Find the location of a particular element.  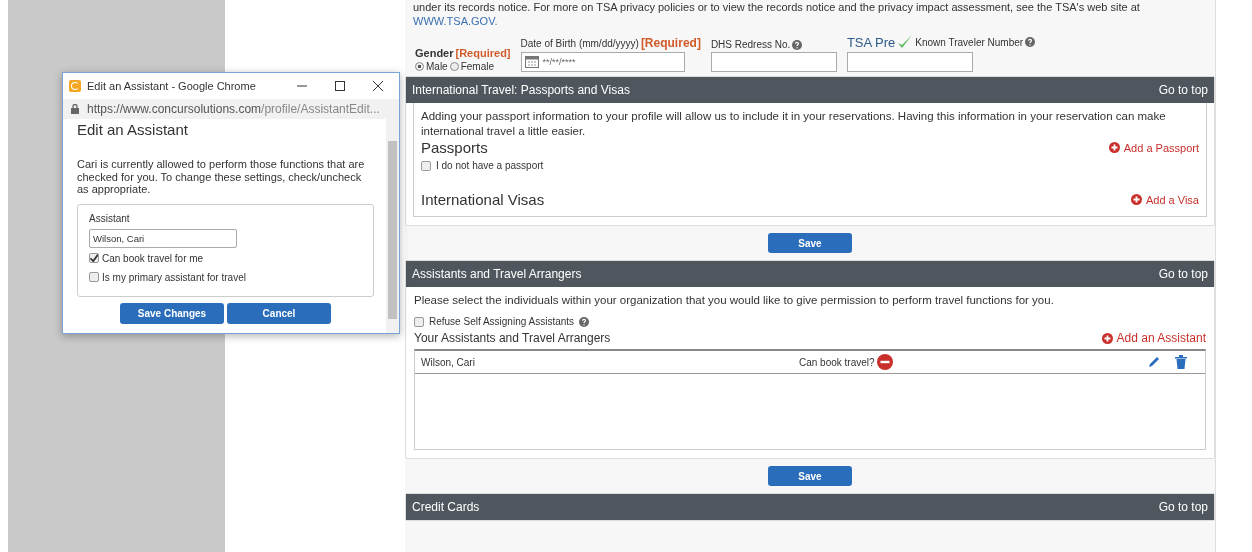

close-icon is located at coordinates (378, 86).